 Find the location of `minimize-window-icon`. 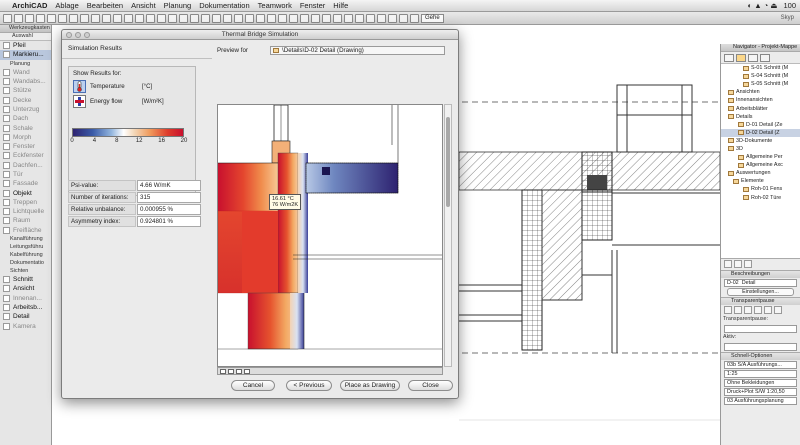

minimize-window-icon is located at coordinates (78, 35).